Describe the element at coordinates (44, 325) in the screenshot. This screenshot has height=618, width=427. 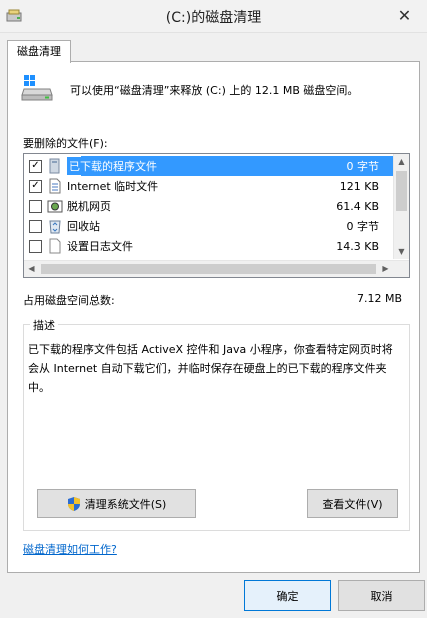
I see `description-title: 描述` at that location.